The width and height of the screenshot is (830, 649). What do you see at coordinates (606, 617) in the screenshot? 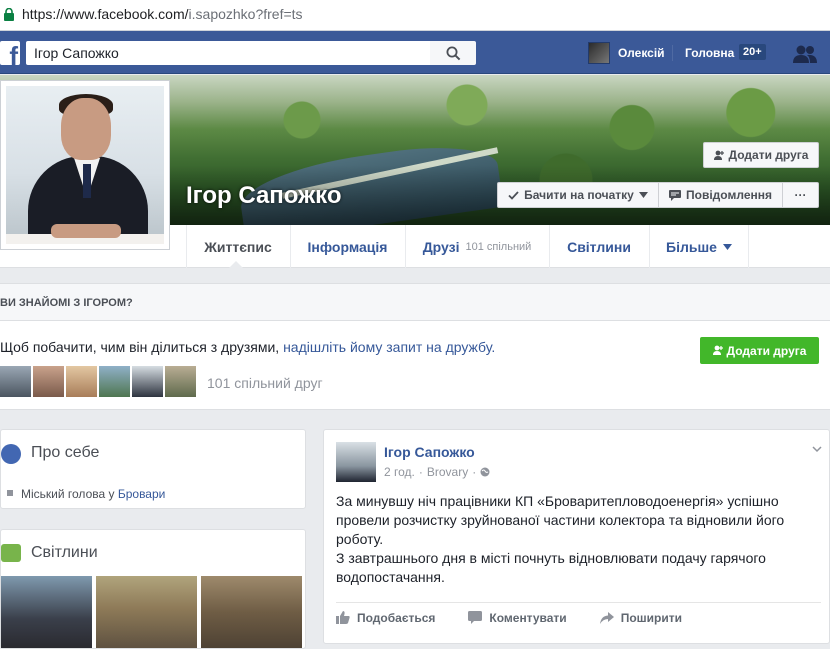
I see `share-icon` at bounding box center [606, 617].